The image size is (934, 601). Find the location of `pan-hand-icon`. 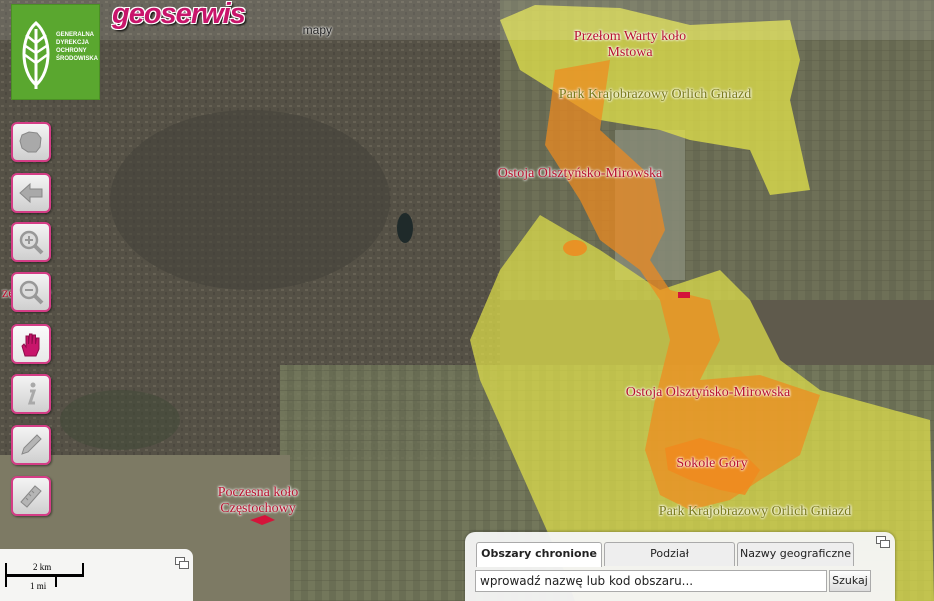

pan-hand-icon is located at coordinates (30, 345).